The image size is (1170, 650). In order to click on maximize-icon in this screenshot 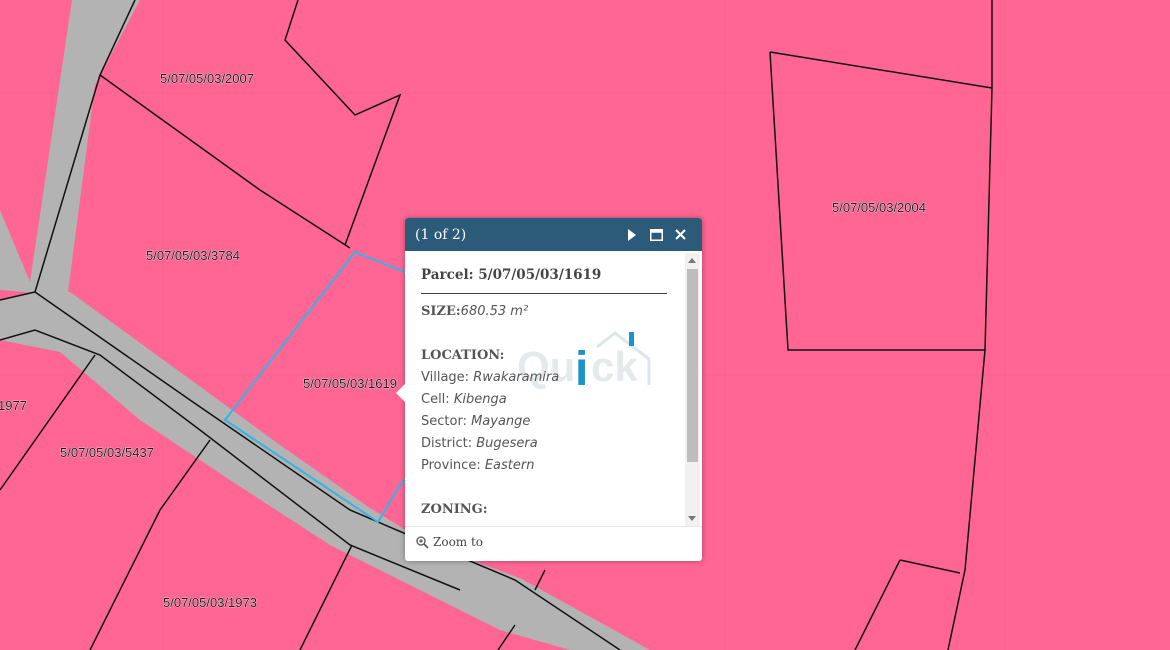, I will do `click(656, 234)`.